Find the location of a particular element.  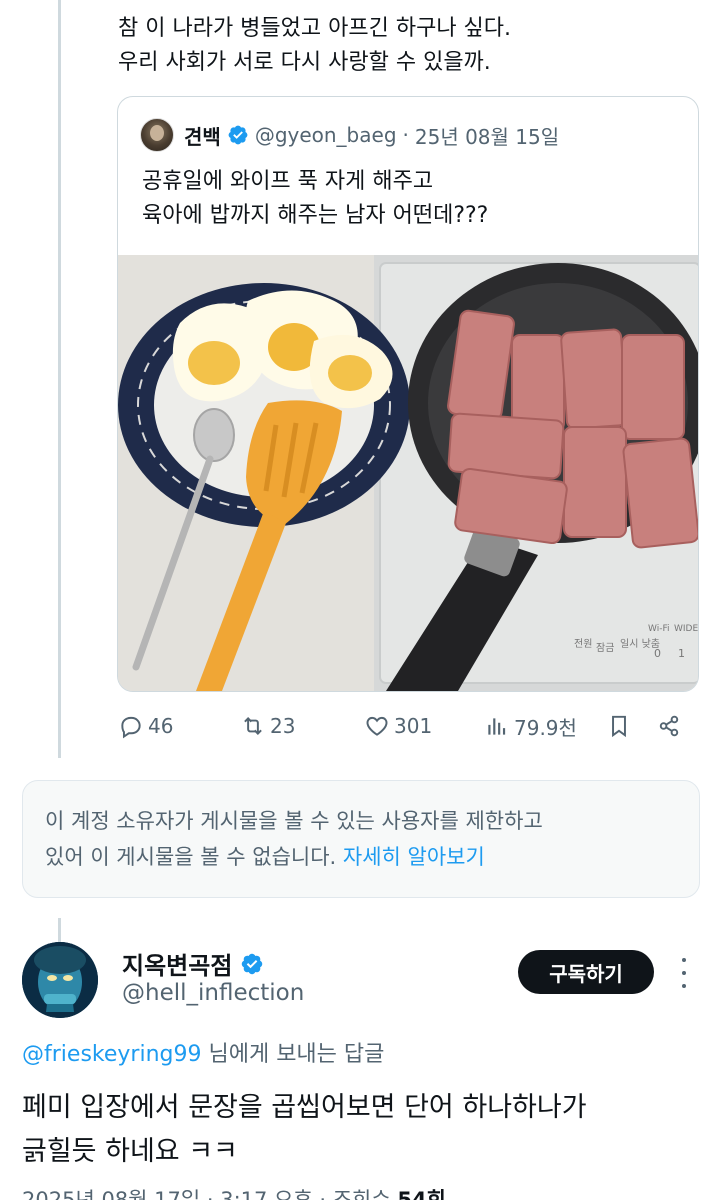

reply-author-name-row: 지옥변곡점 is located at coordinates (193, 963).